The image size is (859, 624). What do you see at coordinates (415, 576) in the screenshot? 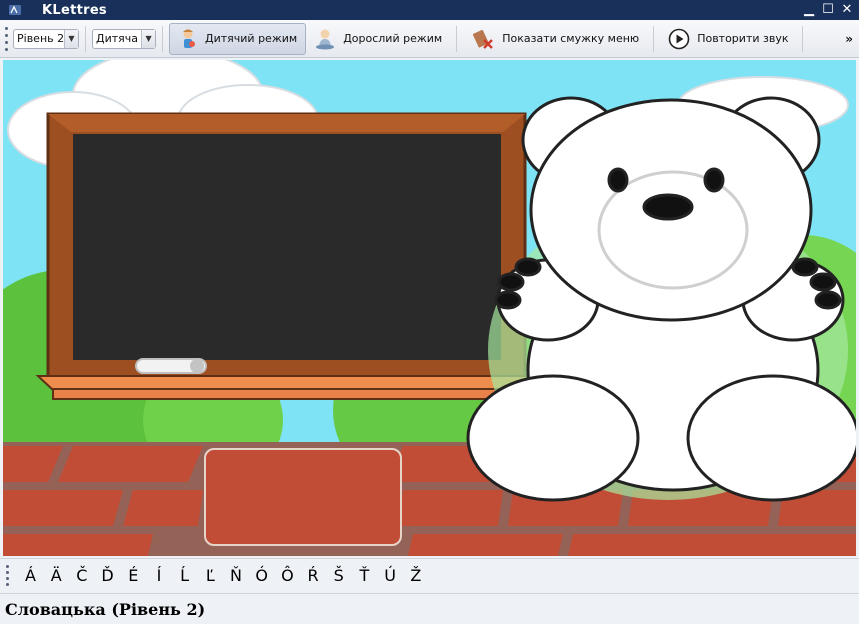
I see `letter-button: Ž` at bounding box center [415, 576].